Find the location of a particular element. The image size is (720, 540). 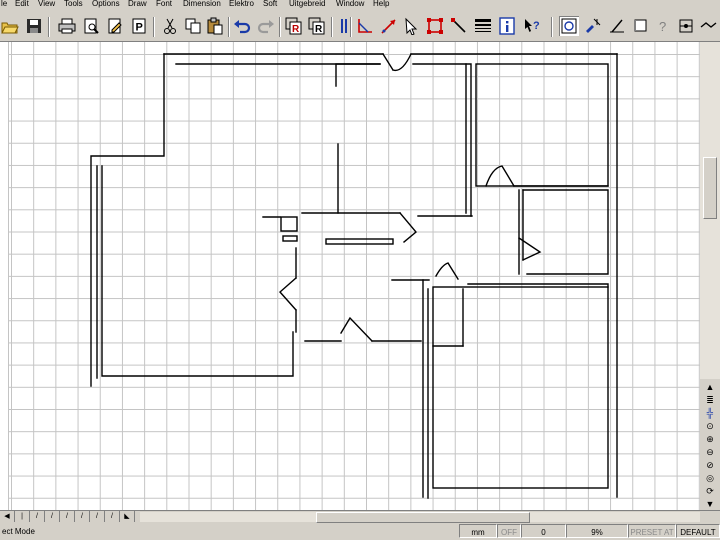

tab-page-6: / is located at coordinates (97, 516).